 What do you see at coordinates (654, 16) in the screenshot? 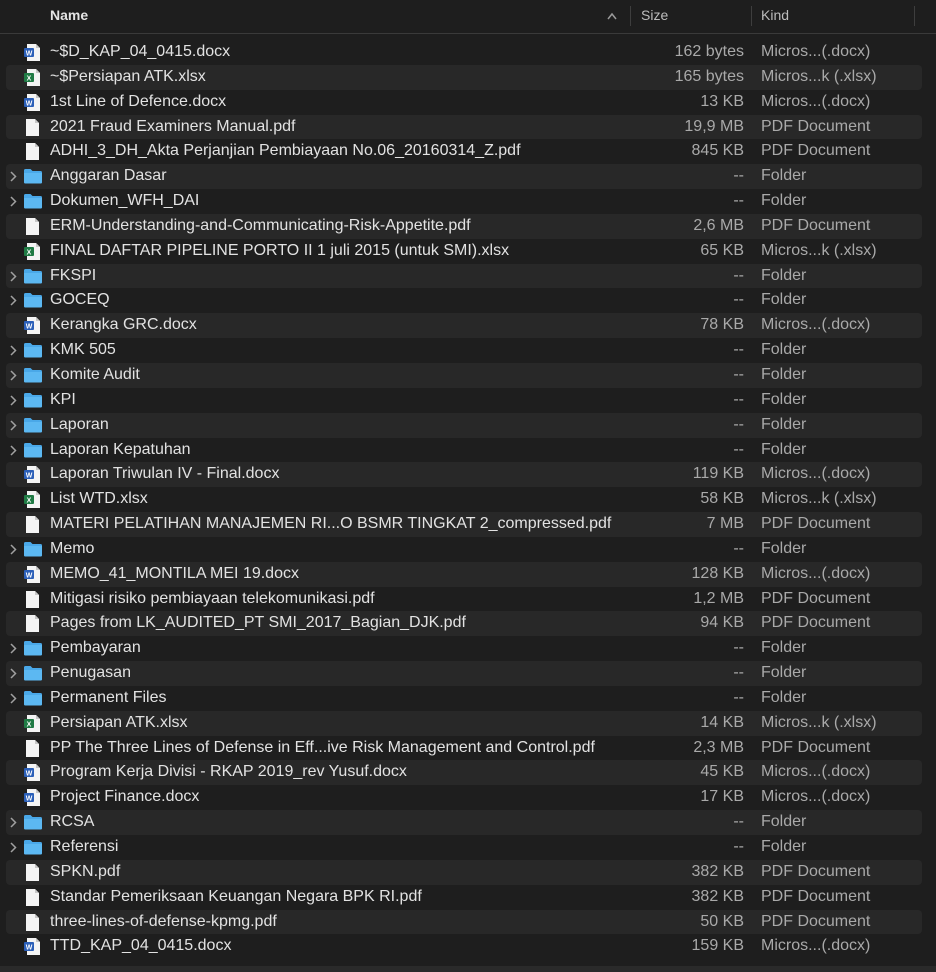
I see `column-header-size: Size` at bounding box center [654, 16].